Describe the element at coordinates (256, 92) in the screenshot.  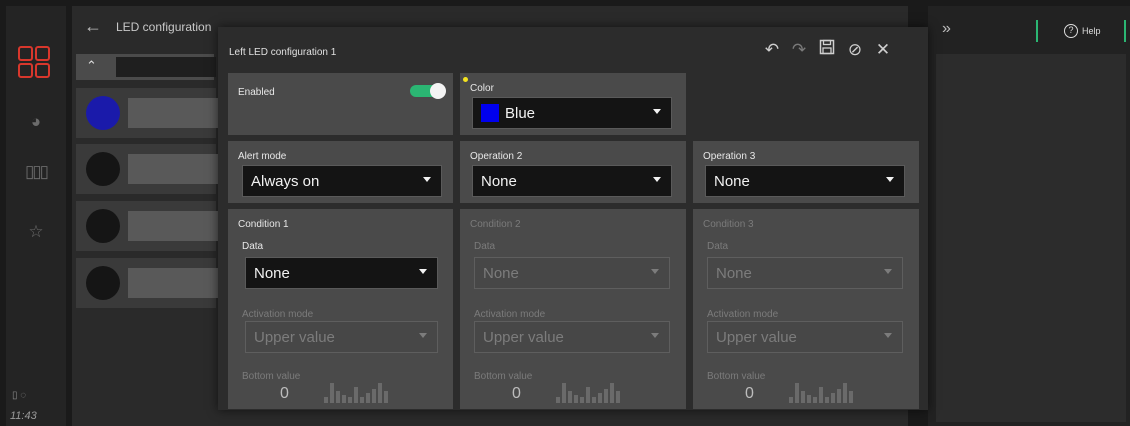
I see `enabled-label: Enabled` at that location.